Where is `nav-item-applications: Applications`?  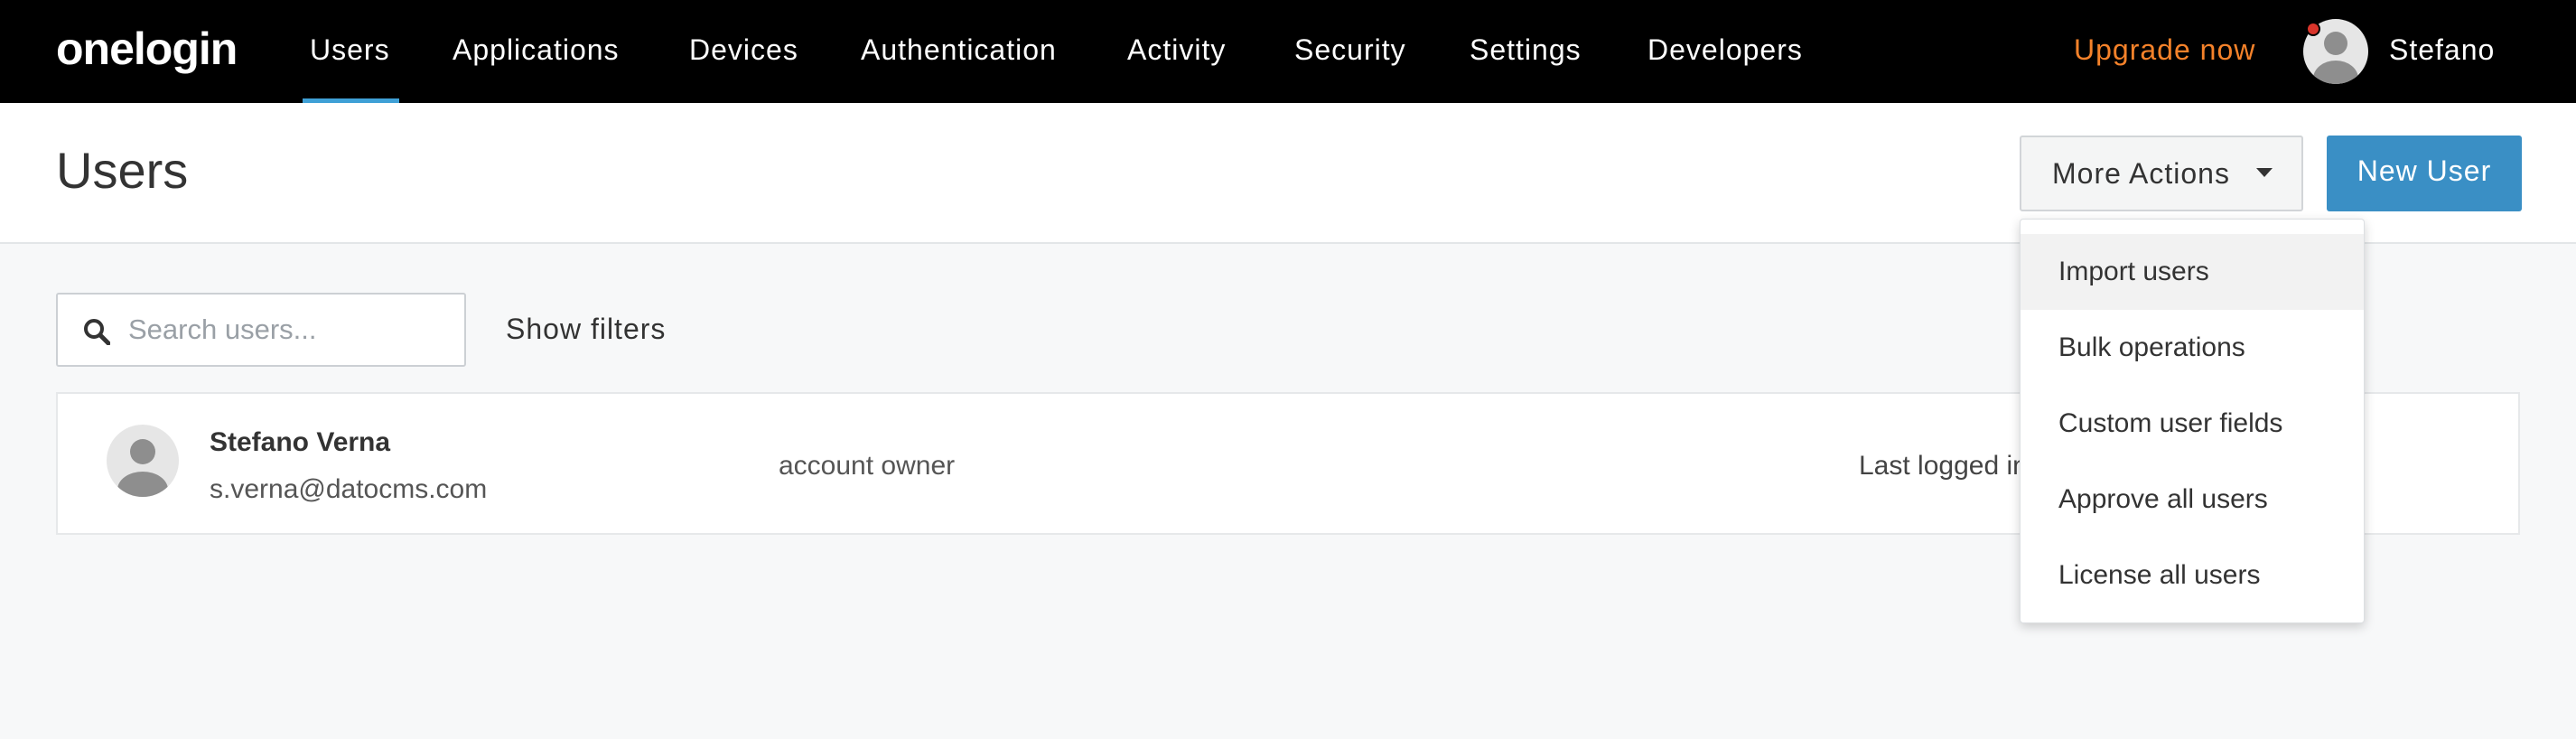
nav-item-applications: Applications is located at coordinates (536, 52).